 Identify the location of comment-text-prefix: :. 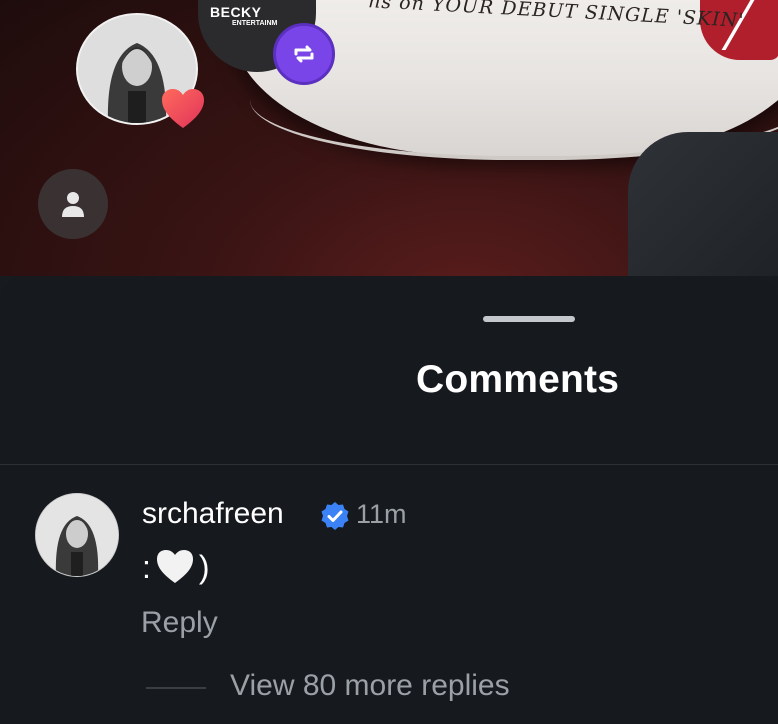
(146, 566).